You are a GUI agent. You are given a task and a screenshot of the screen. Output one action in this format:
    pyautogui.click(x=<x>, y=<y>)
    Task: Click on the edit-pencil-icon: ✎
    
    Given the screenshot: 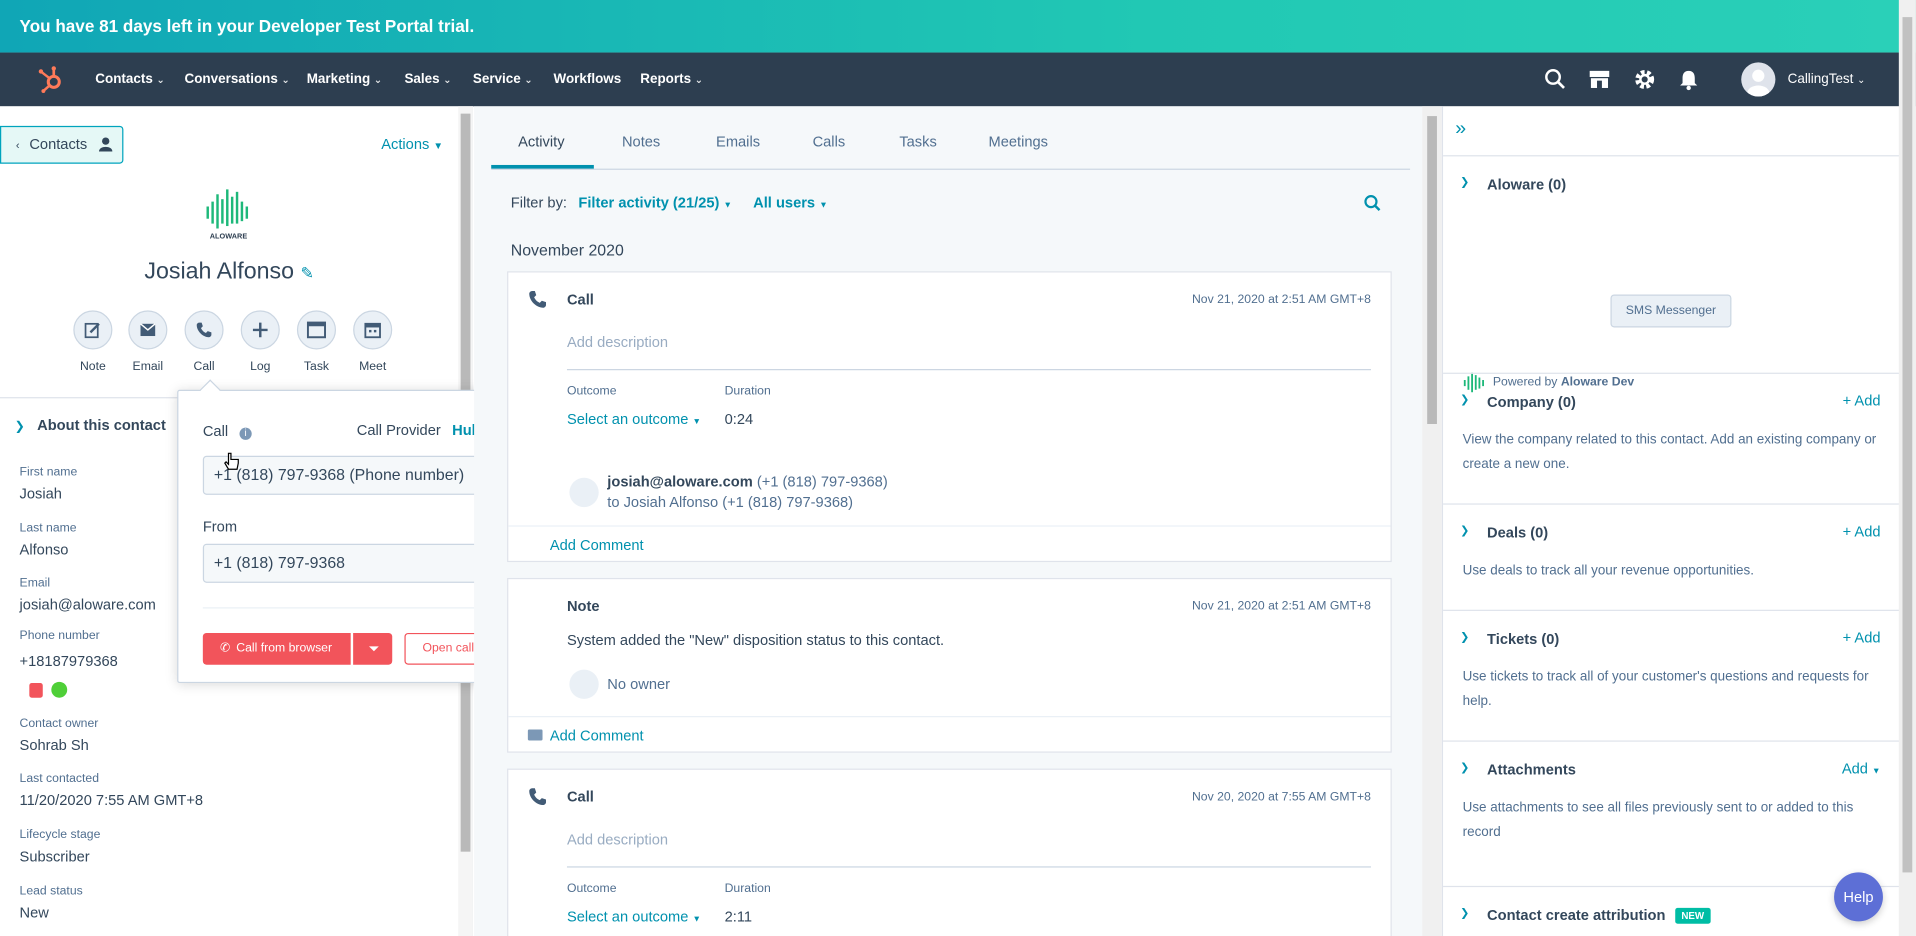 What is the action you would take?
    pyautogui.click(x=307, y=273)
    